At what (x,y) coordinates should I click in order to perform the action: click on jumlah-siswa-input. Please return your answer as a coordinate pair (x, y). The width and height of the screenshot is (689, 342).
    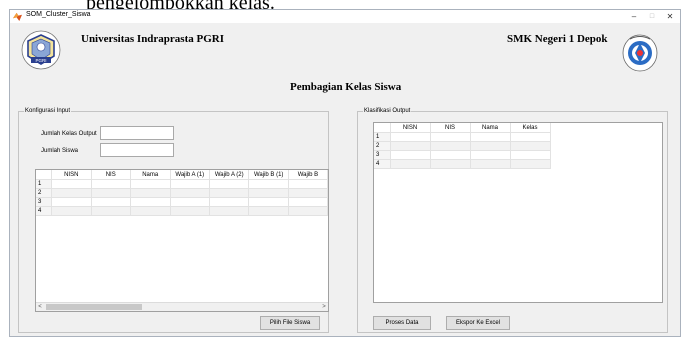
    Looking at the image, I should click on (137, 150).